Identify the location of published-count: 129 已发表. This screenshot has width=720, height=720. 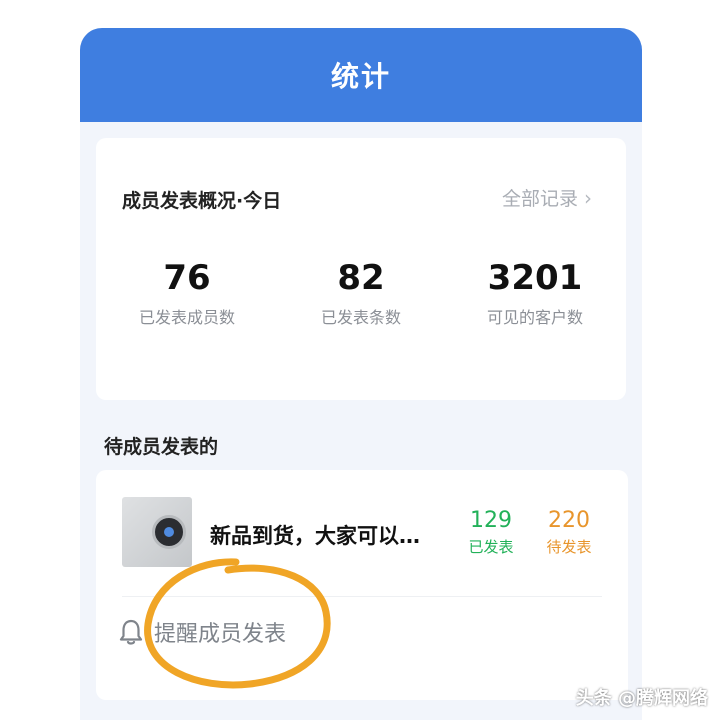
(491, 532).